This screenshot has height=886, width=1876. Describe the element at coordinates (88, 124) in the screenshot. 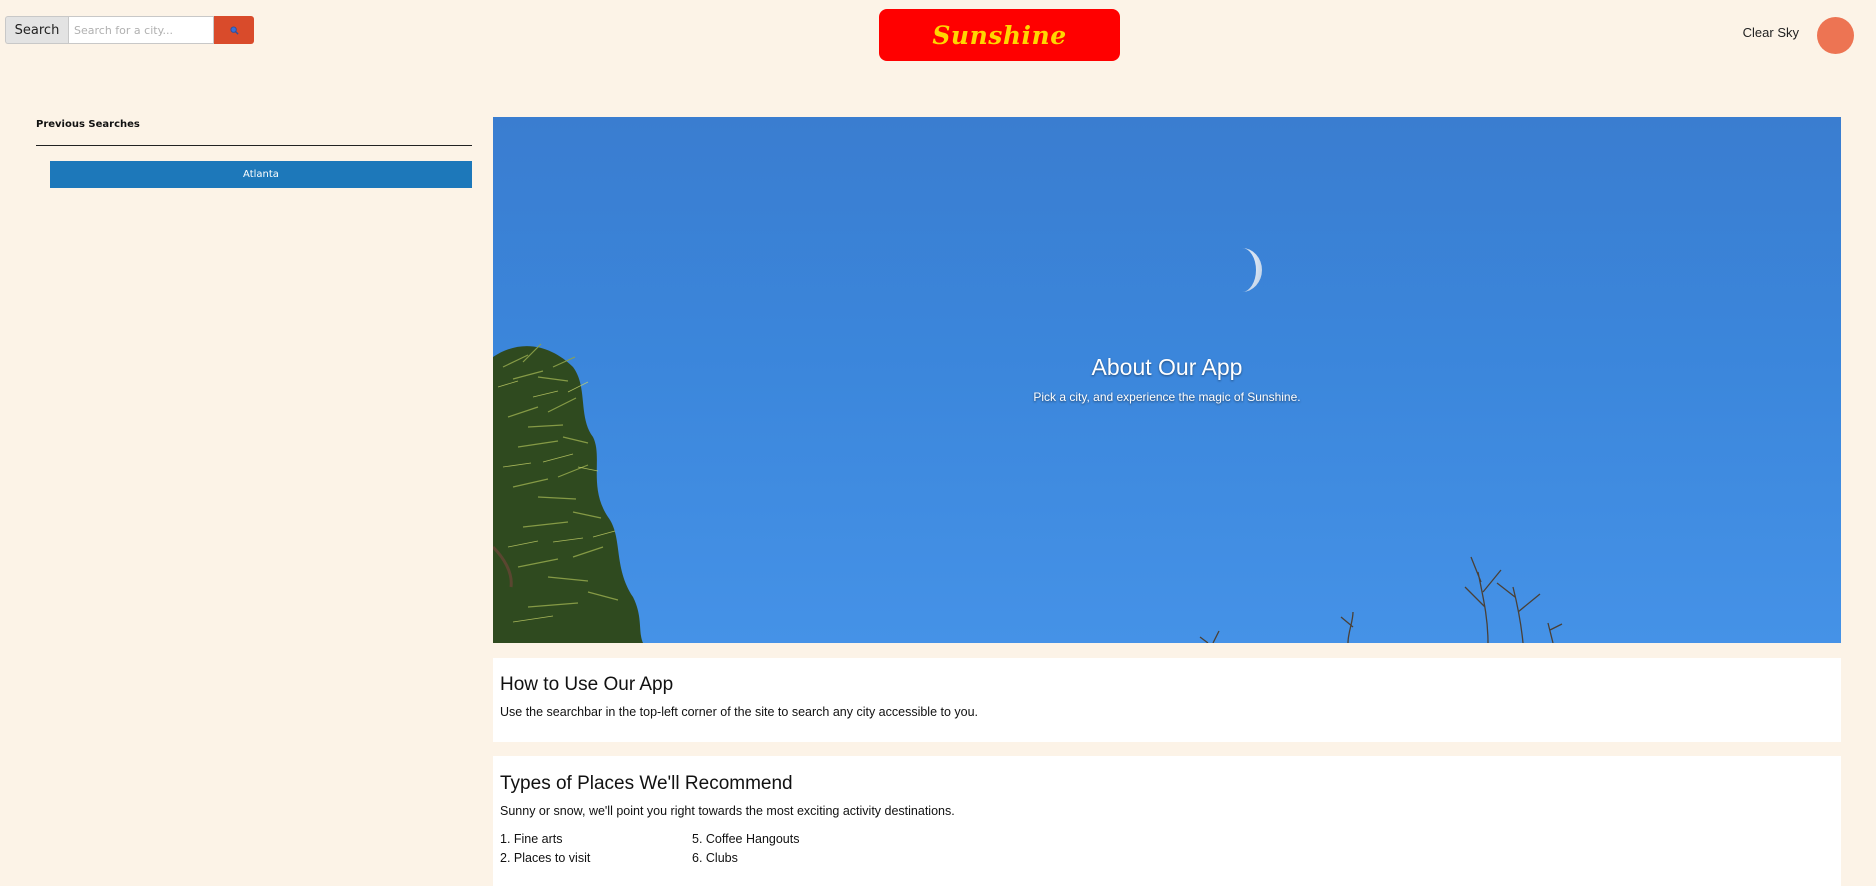

I see `search-history-title: Previous Searches` at that location.